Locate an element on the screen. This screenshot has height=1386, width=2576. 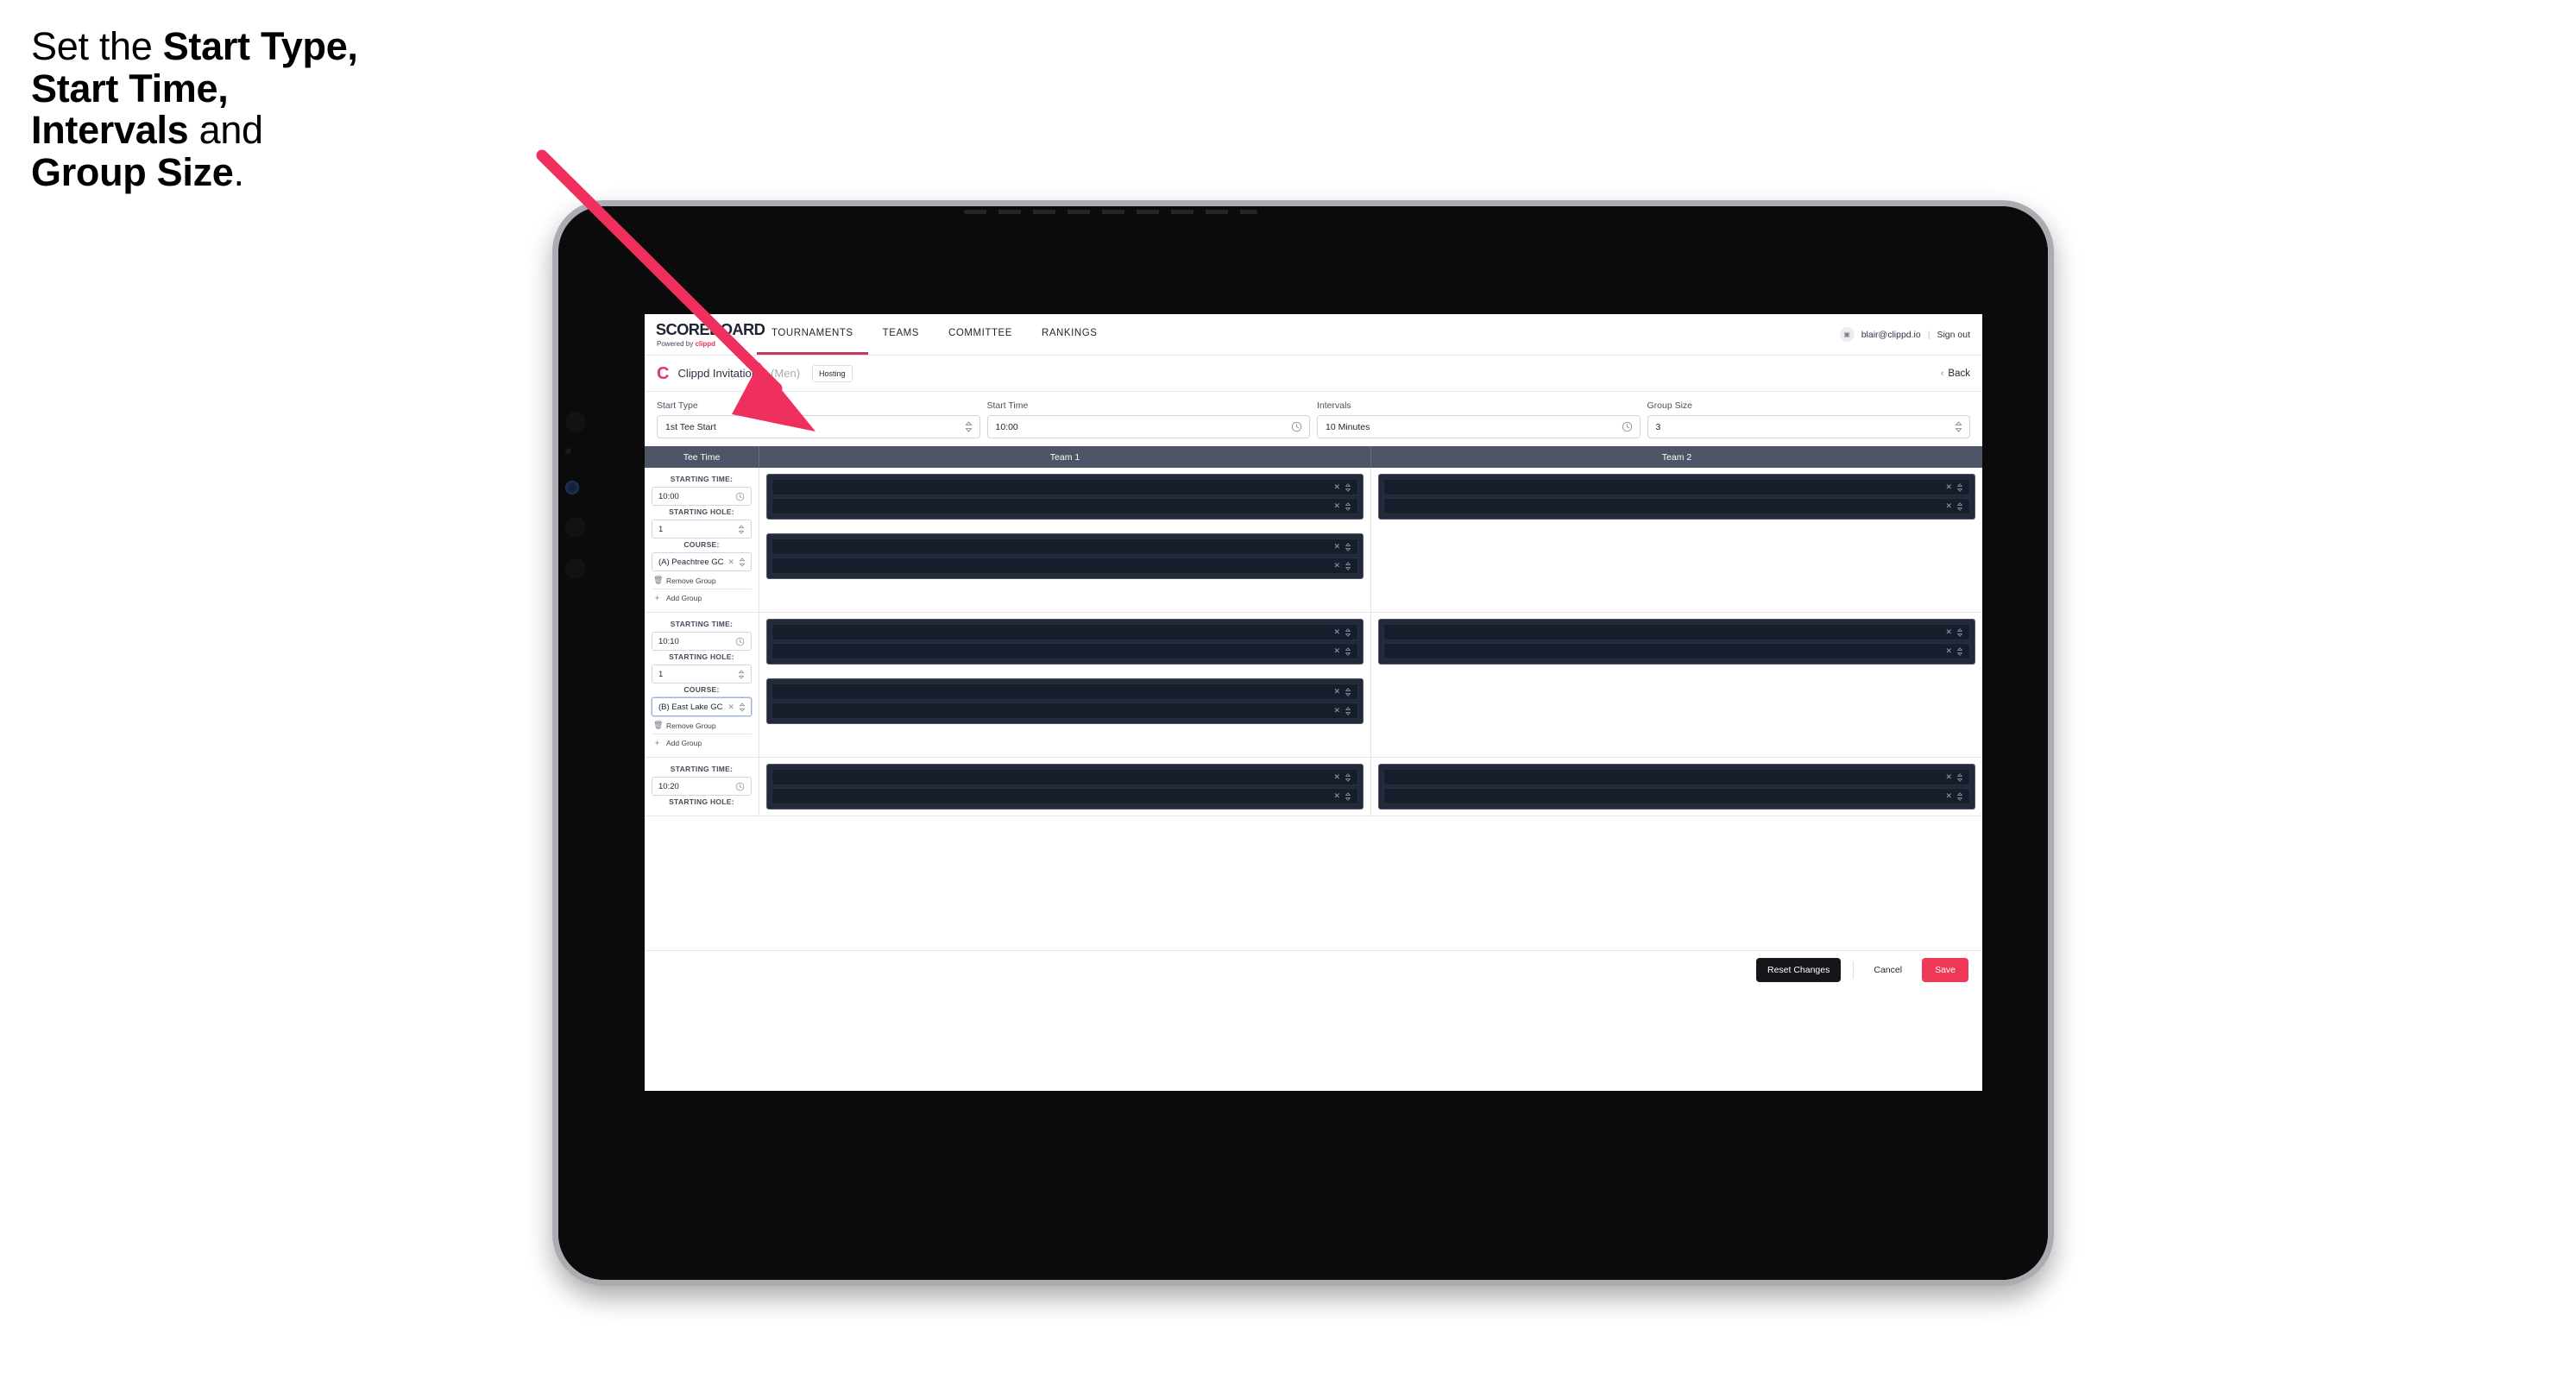
course-select: (B) East Lake GC ✕ is located at coordinates (702, 707).